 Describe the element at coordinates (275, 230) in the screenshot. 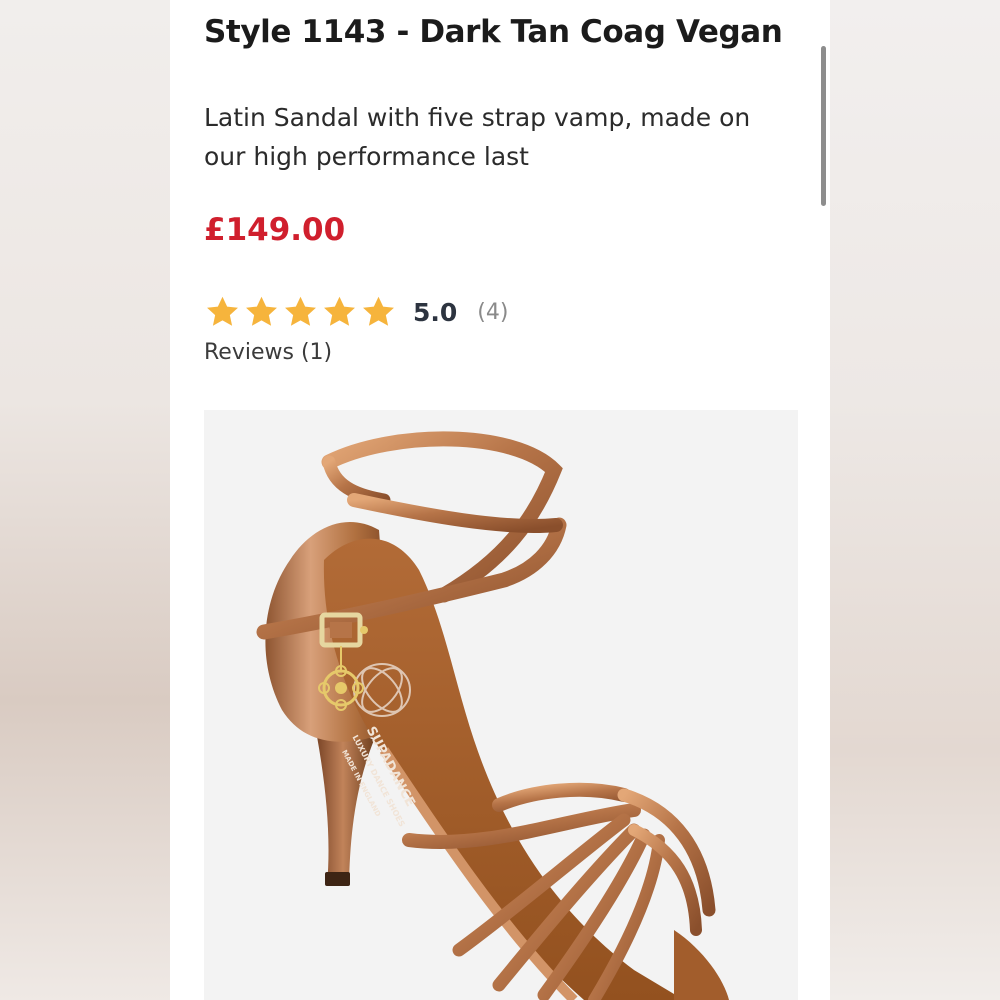

I see `product-price: £149.00` at that location.